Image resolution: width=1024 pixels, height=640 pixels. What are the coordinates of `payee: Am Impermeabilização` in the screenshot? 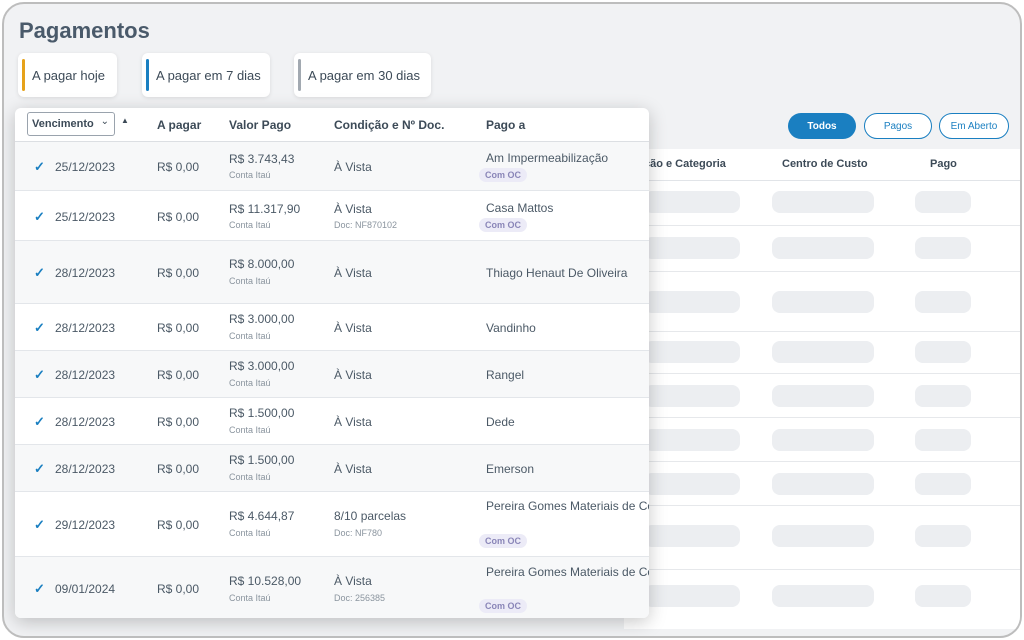 It's located at (547, 158).